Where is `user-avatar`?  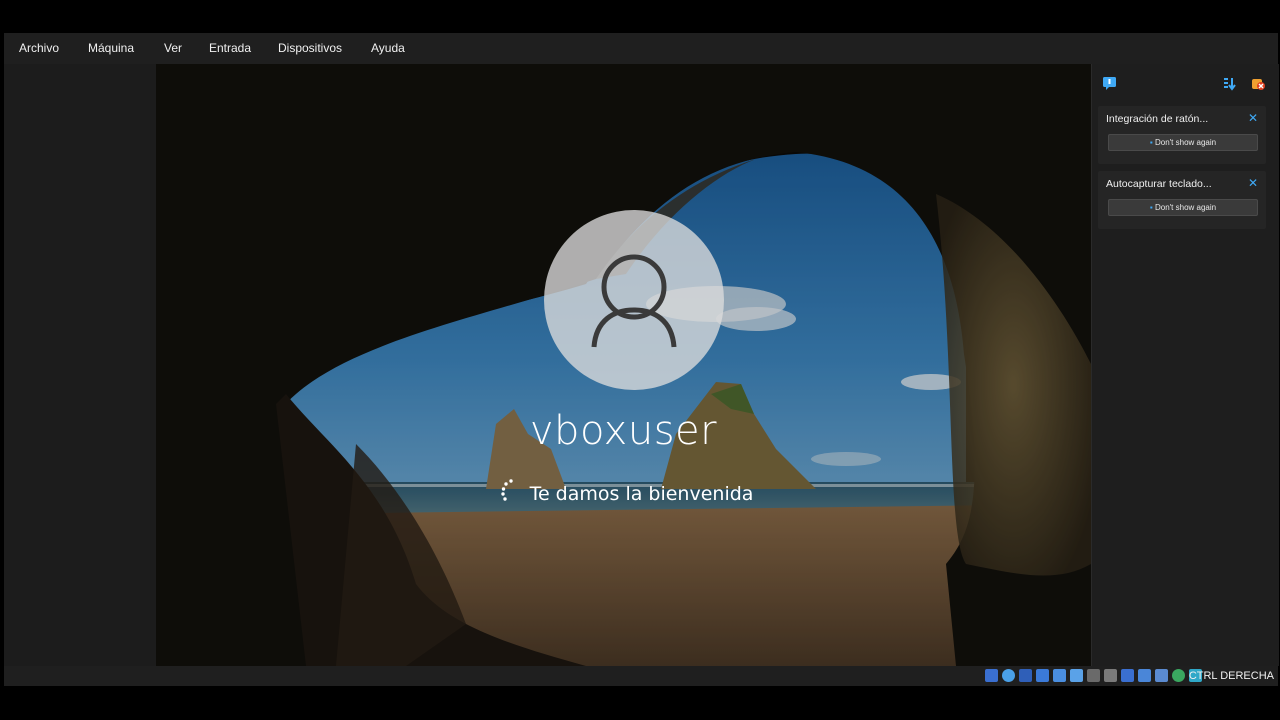 user-avatar is located at coordinates (634, 300).